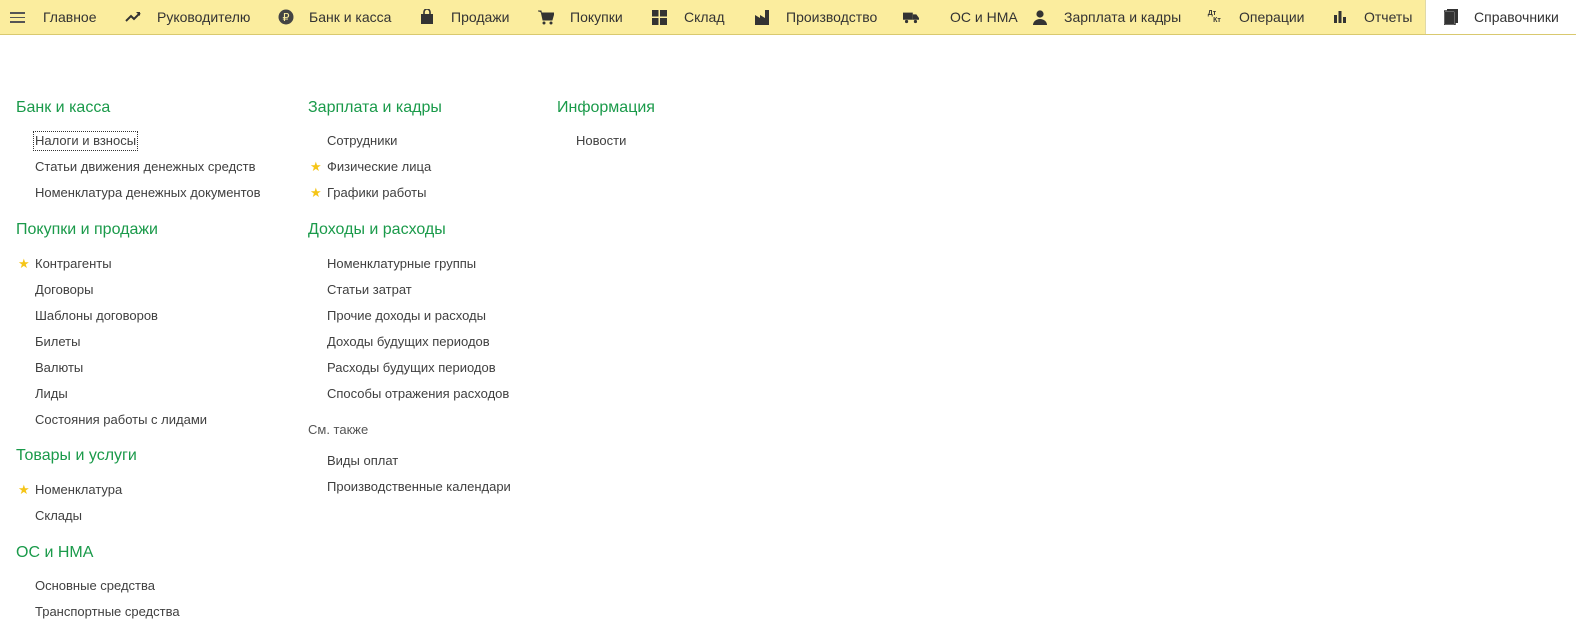 The width and height of the screenshot is (1576, 630). I want to click on nav-item-operations: Дт Кт Операции, so click(1253, 17).